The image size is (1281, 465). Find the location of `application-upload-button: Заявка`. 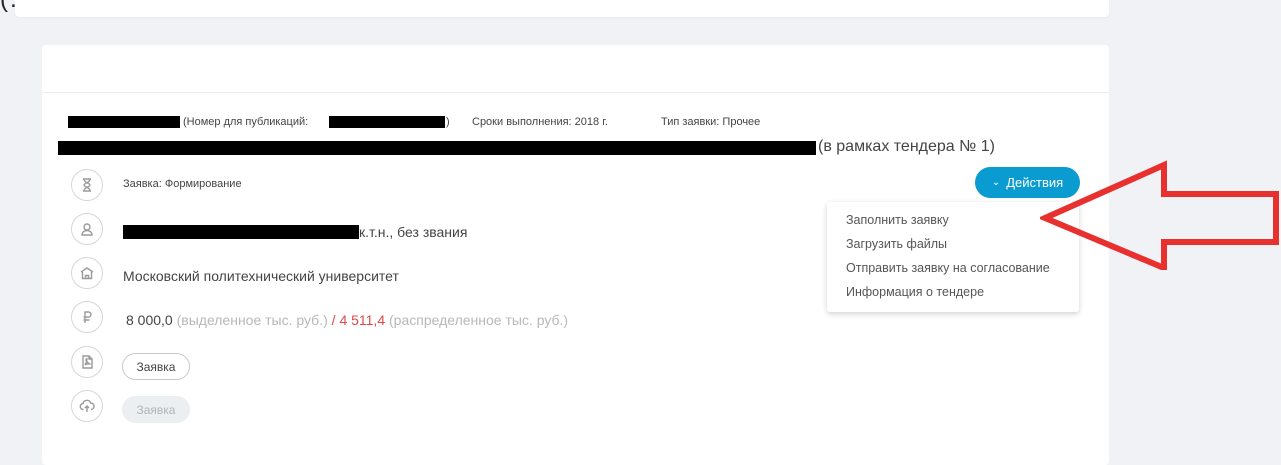

application-upload-button: Заявка is located at coordinates (156, 409).